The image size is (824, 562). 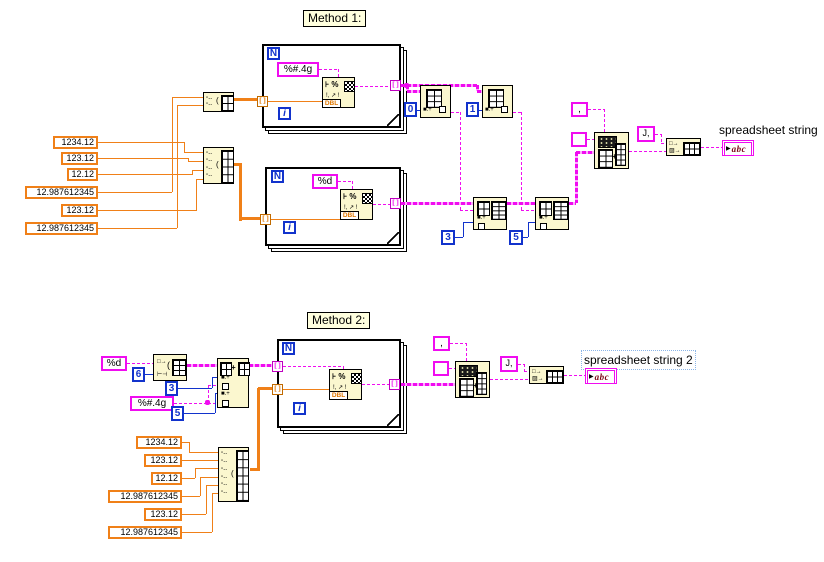 What do you see at coordinates (472, 109) in the screenshot?
I see `index-constant: 1` at bounding box center [472, 109].